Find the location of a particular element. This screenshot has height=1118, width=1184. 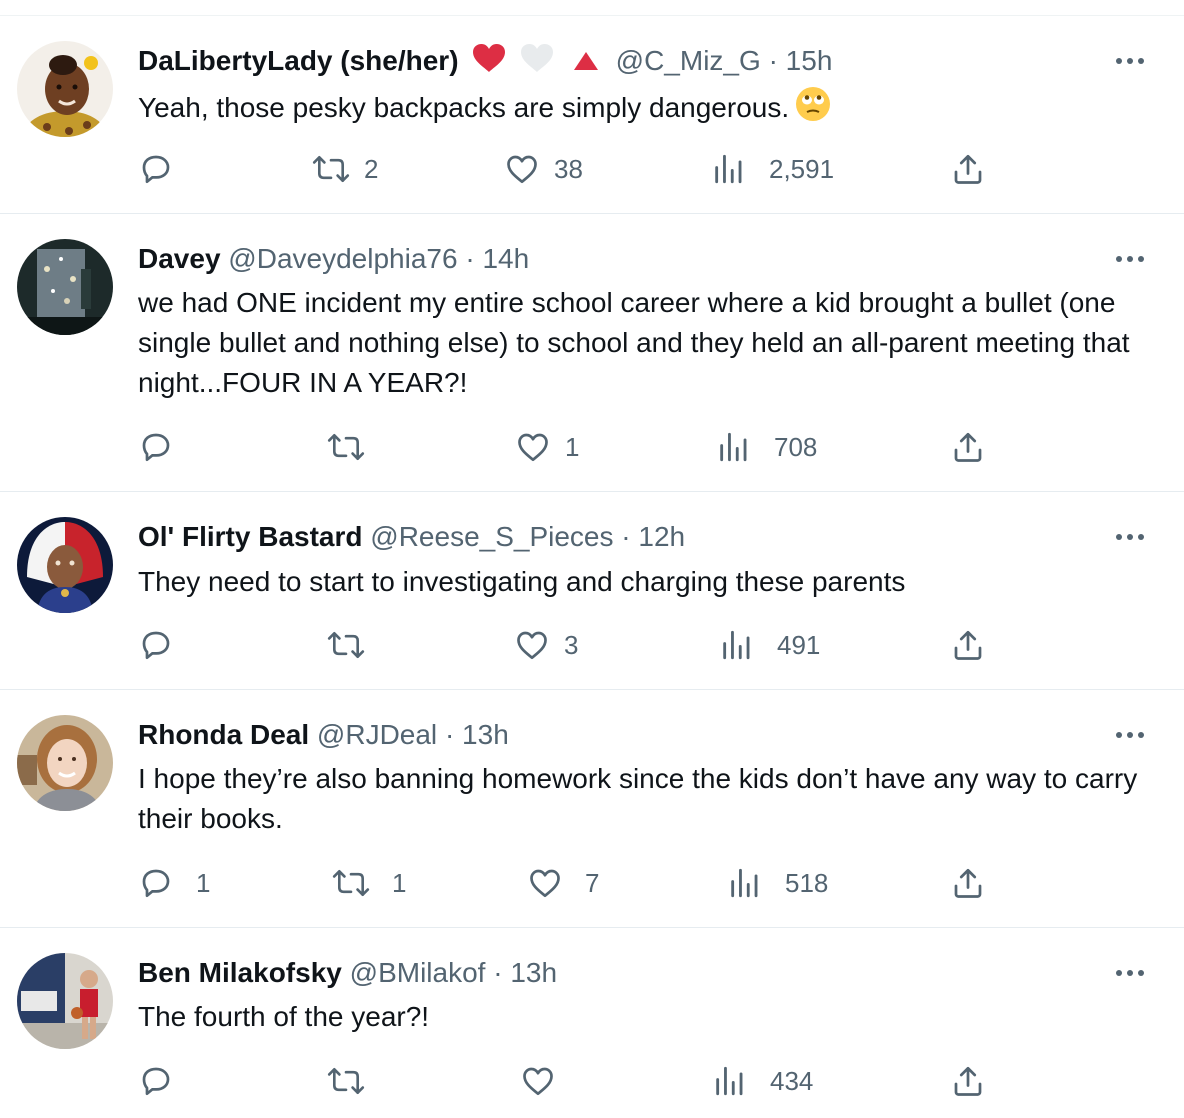

like-button: 38 is located at coordinates (543, 169).